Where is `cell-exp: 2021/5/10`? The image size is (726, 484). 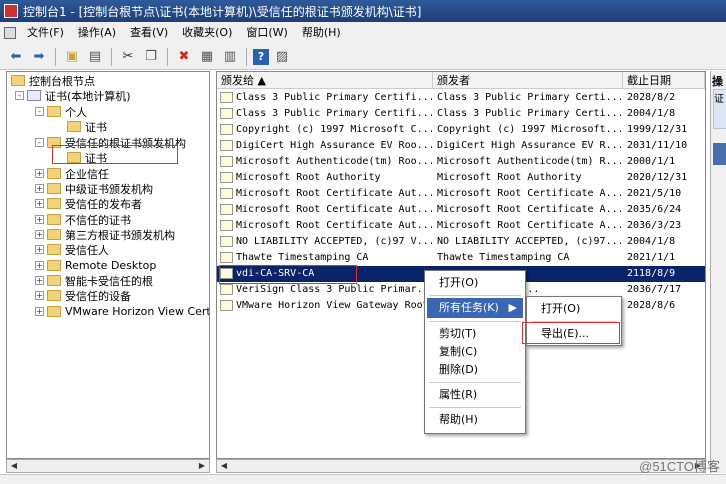 cell-exp: 2021/5/10 is located at coordinates (654, 193).